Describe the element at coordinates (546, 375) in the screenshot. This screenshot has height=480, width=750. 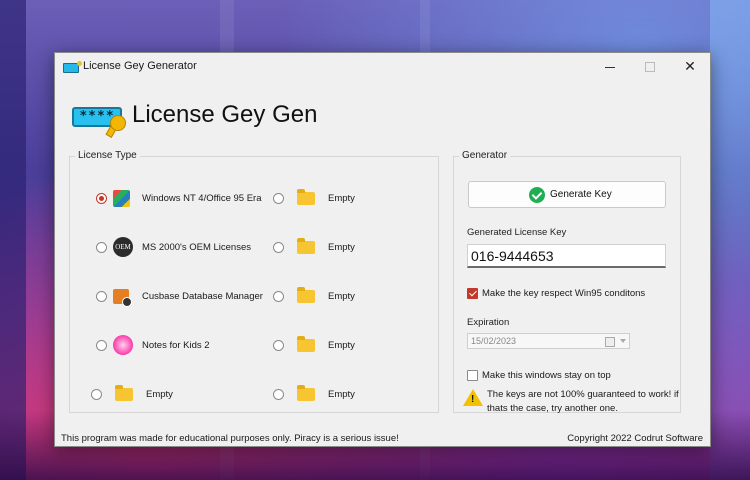
I see `stay-on-top-label: Make this windows stay on top` at that location.